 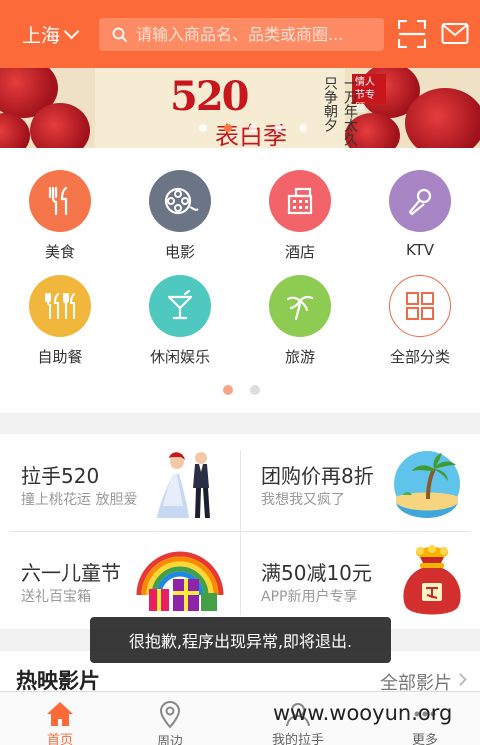 I want to click on promo-title: 拉手520, so click(x=60, y=476).